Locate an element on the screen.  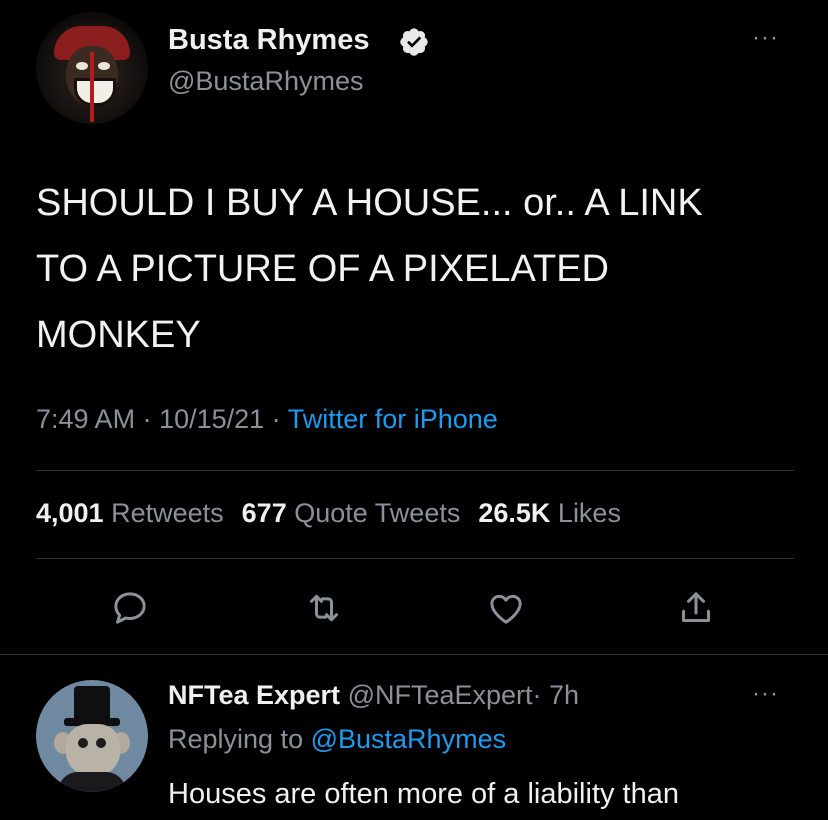
likes-label: Likes is located at coordinates (589, 513).